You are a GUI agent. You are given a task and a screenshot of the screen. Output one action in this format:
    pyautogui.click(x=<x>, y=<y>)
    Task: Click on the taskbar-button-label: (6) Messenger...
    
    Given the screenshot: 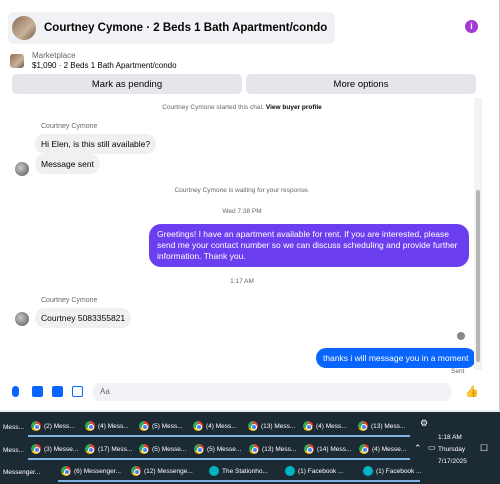 What is the action you would take?
    pyautogui.click(x=97, y=471)
    